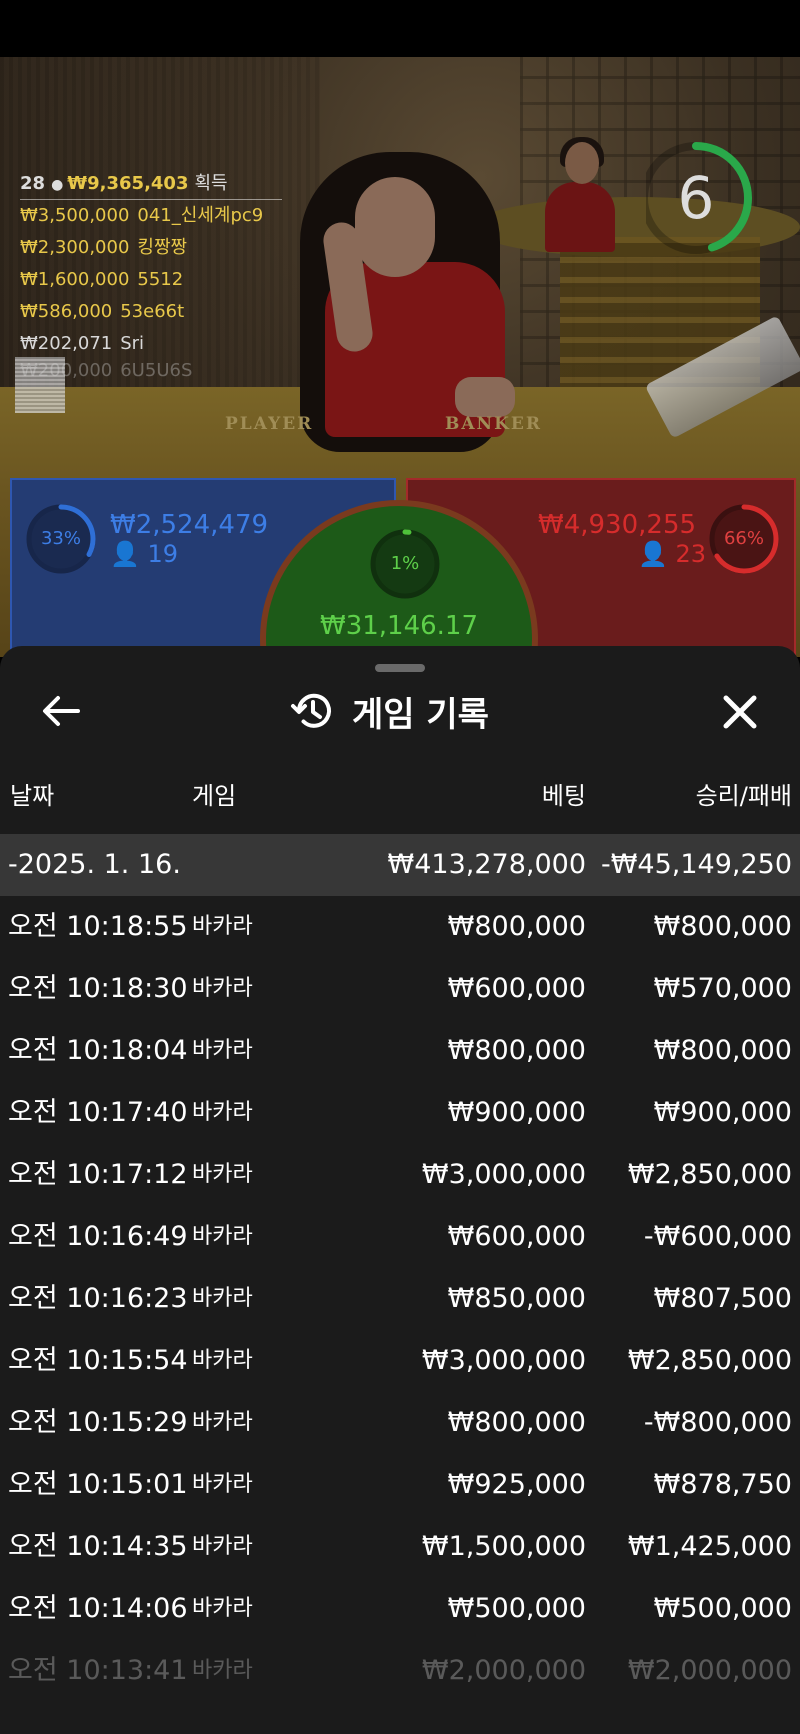  I want to click on row-bet: ₩1,500,000, so click(503, 1546).